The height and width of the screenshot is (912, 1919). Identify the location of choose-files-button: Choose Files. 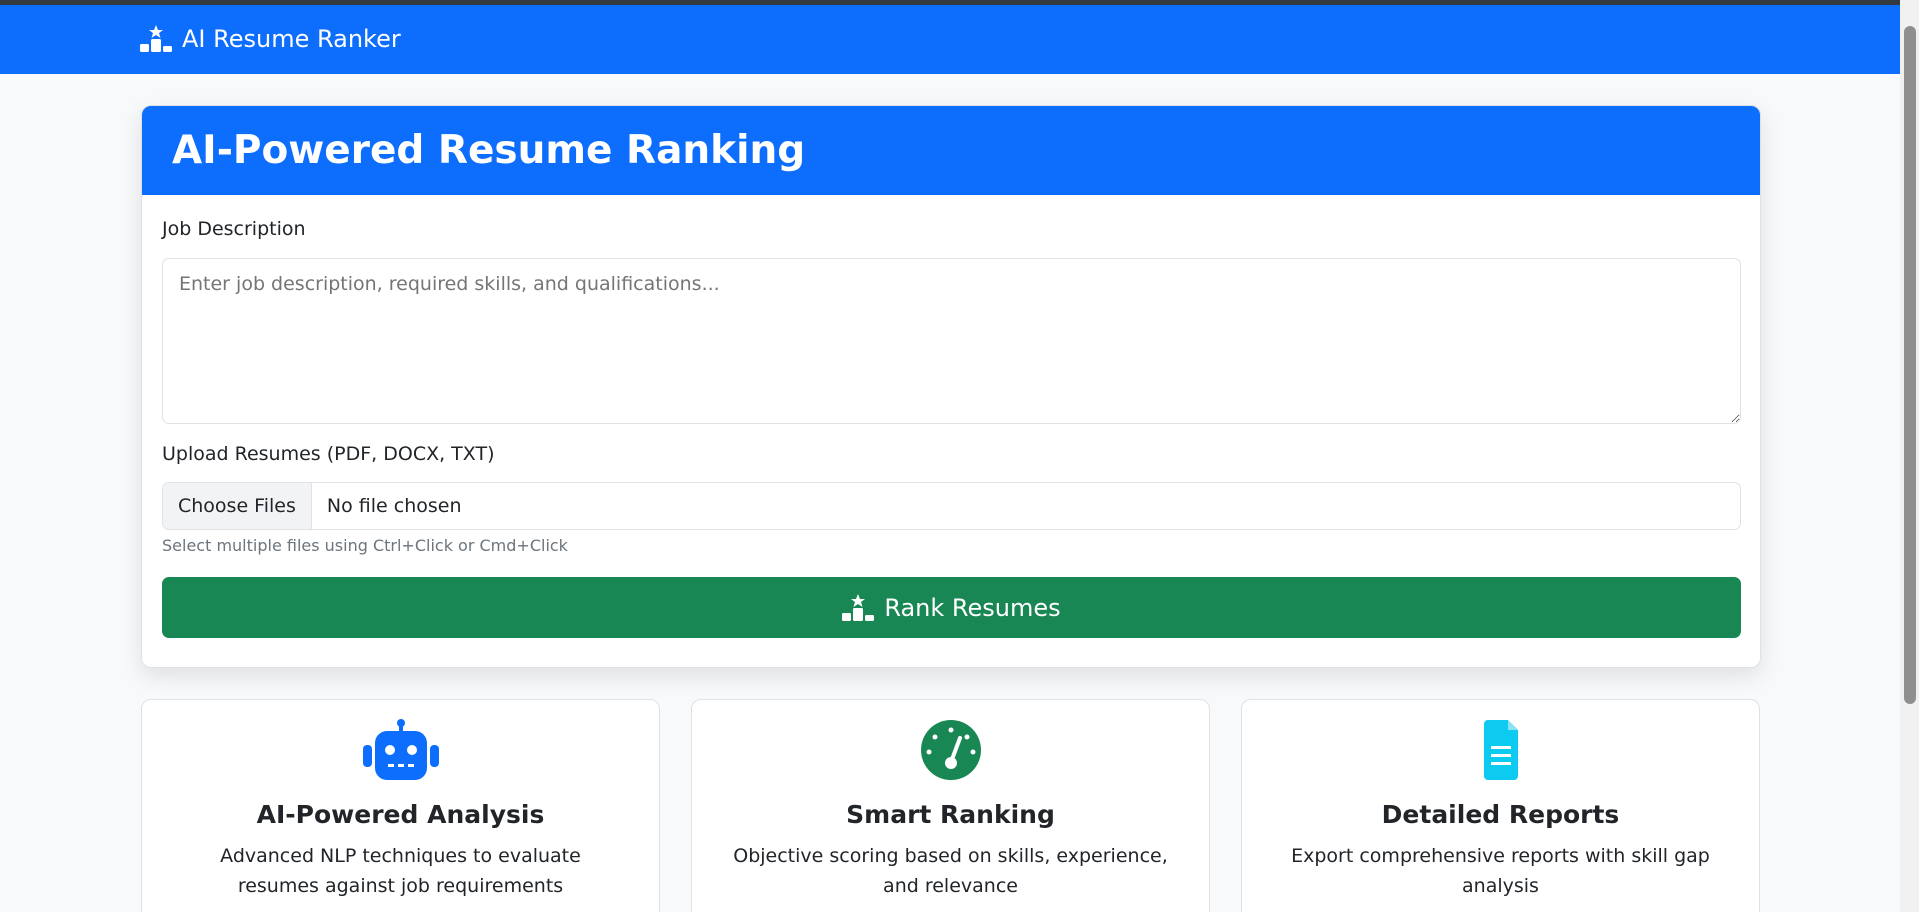
(237, 506).